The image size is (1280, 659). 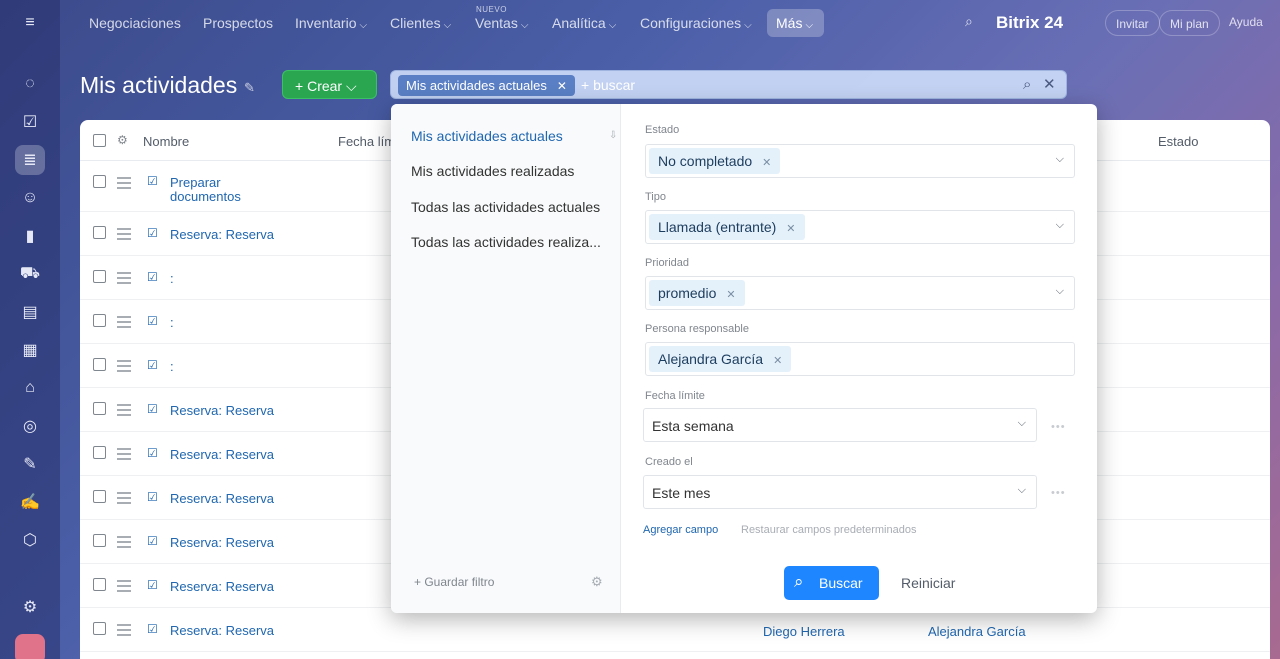 What do you see at coordinates (804, 631) in the screenshot?
I see `responsible-cell: Diego Herrera` at bounding box center [804, 631].